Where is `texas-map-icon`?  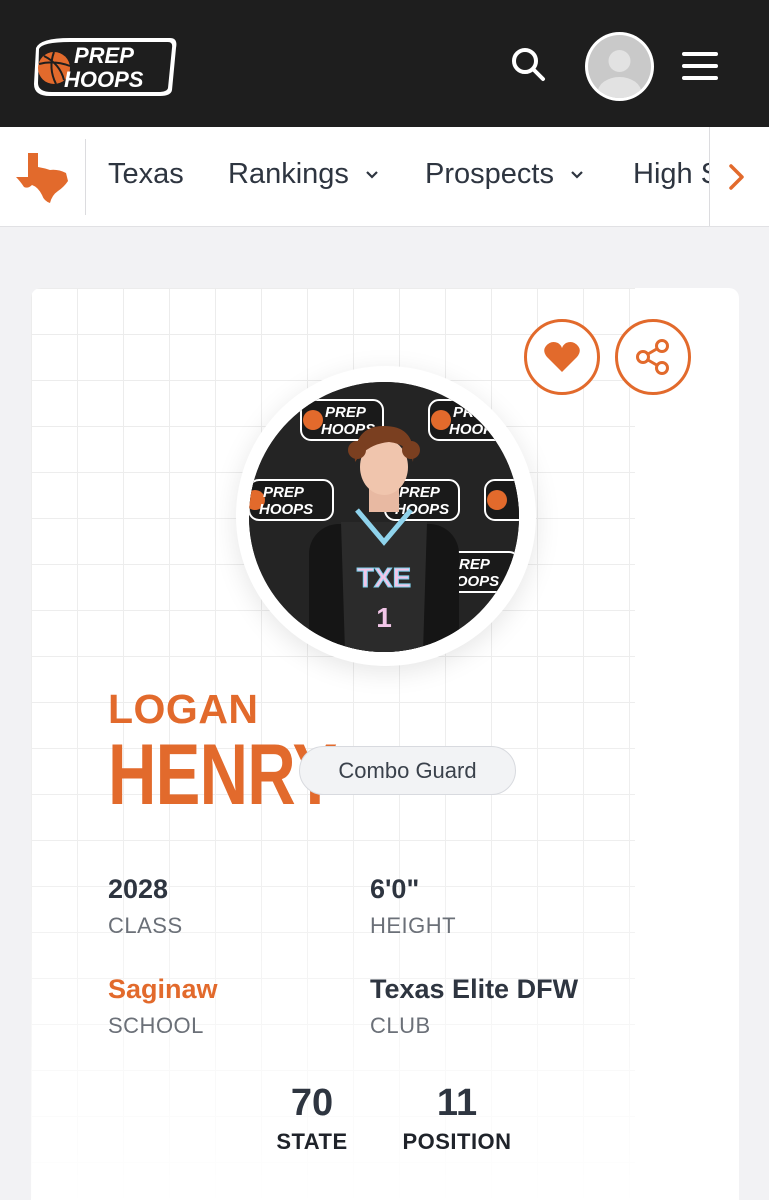
texas-map-icon is located at coordinates (43, 178).